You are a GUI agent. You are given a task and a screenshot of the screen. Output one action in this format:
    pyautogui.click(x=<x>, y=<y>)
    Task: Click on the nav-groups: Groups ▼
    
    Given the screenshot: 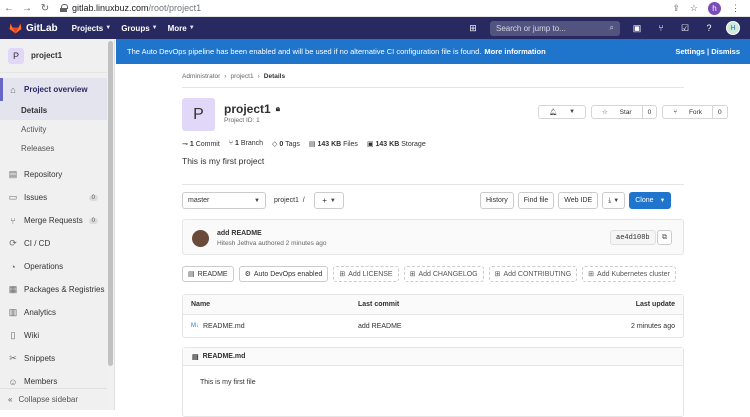 What is the action you would take?
    pyautogui.click(x=139, y=28)
    